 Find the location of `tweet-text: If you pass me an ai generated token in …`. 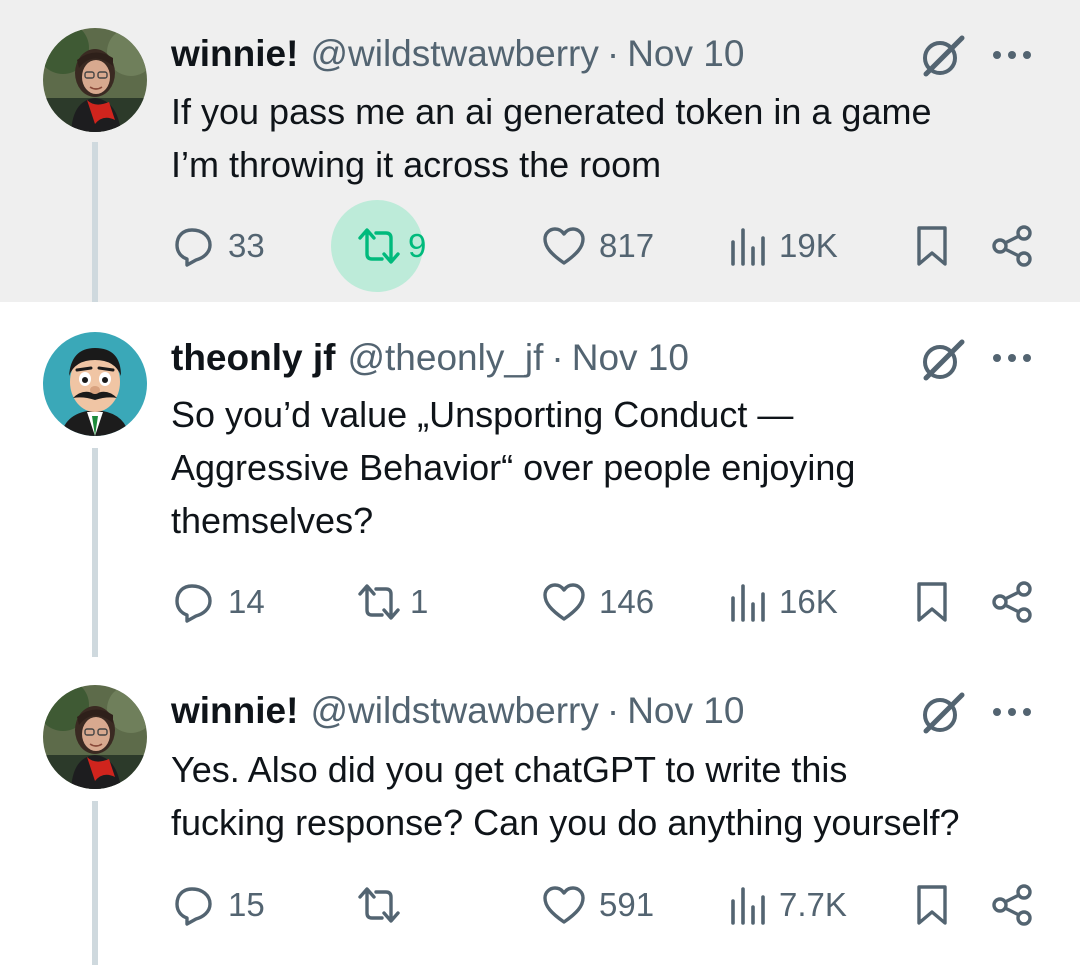

tweet-text: If you pass me an ai generated token in … is located at coordinates (611, 138).